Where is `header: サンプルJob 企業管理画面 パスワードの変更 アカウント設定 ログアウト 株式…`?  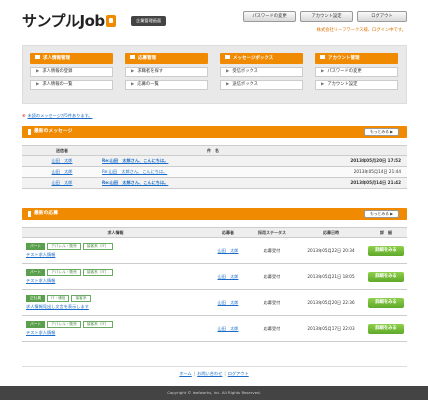 header: サンプルJob 企業管理画面 パスワードの変更 アカウント設定 ログアウト 株式… is located at coordinates (214, 19).